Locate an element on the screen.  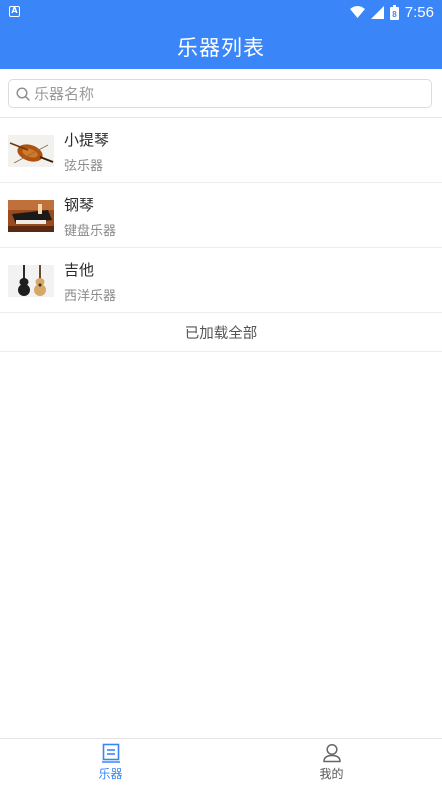
page-title: 乐器列表 is located at coordinates (221, 47).